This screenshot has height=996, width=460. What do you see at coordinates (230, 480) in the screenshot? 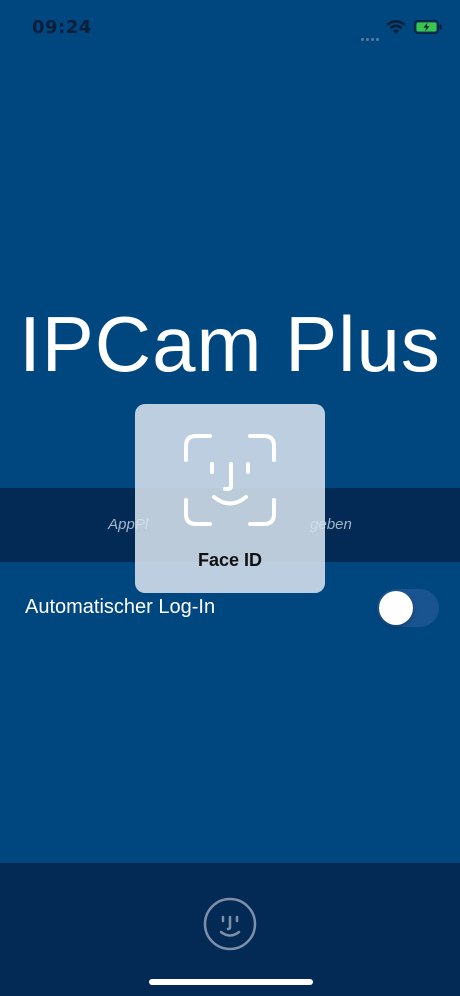
I see `face-id-icon` at bounding box center [230, 480].